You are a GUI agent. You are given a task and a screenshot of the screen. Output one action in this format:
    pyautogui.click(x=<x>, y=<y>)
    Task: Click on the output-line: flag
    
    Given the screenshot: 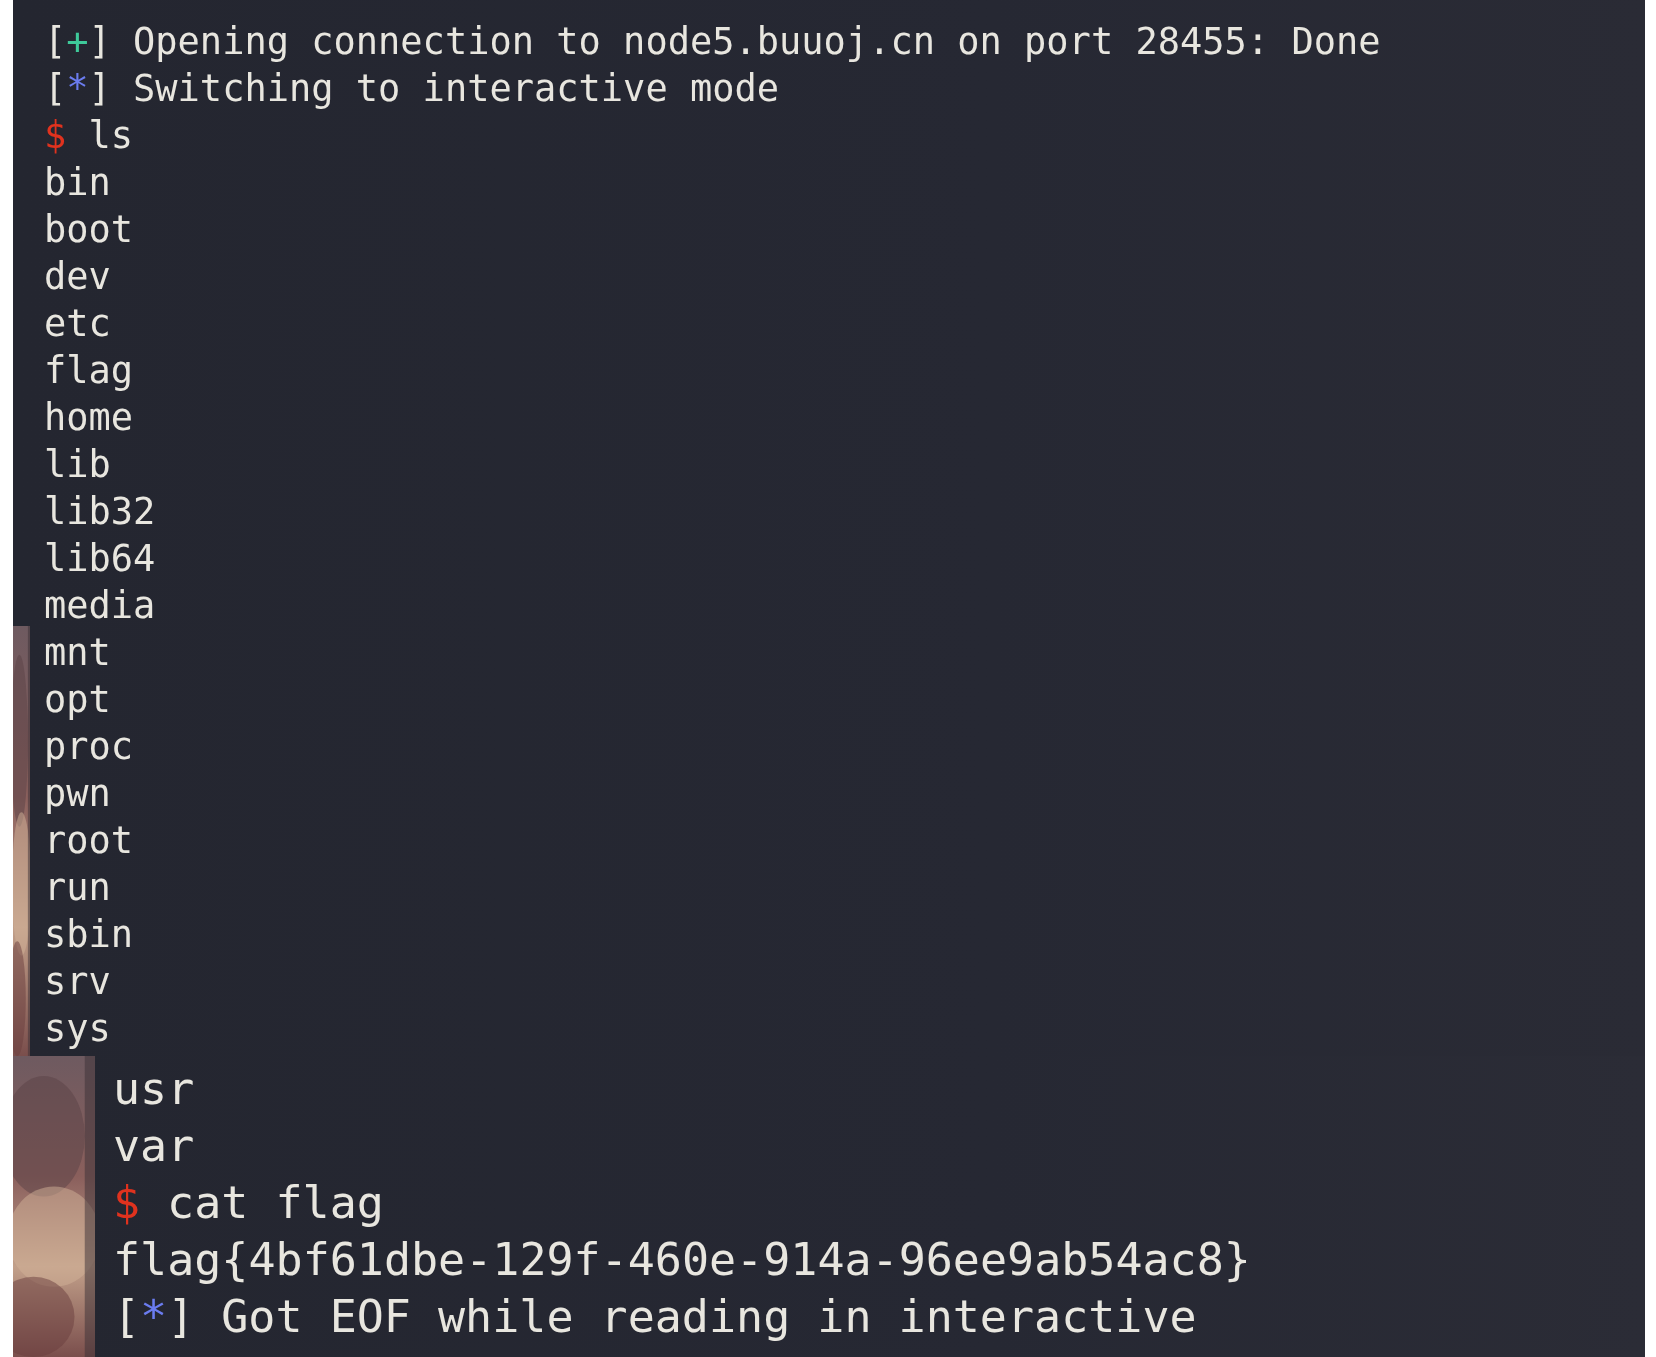 What is the action you would take?
    pyautogui.click(x=89, y=371)
    